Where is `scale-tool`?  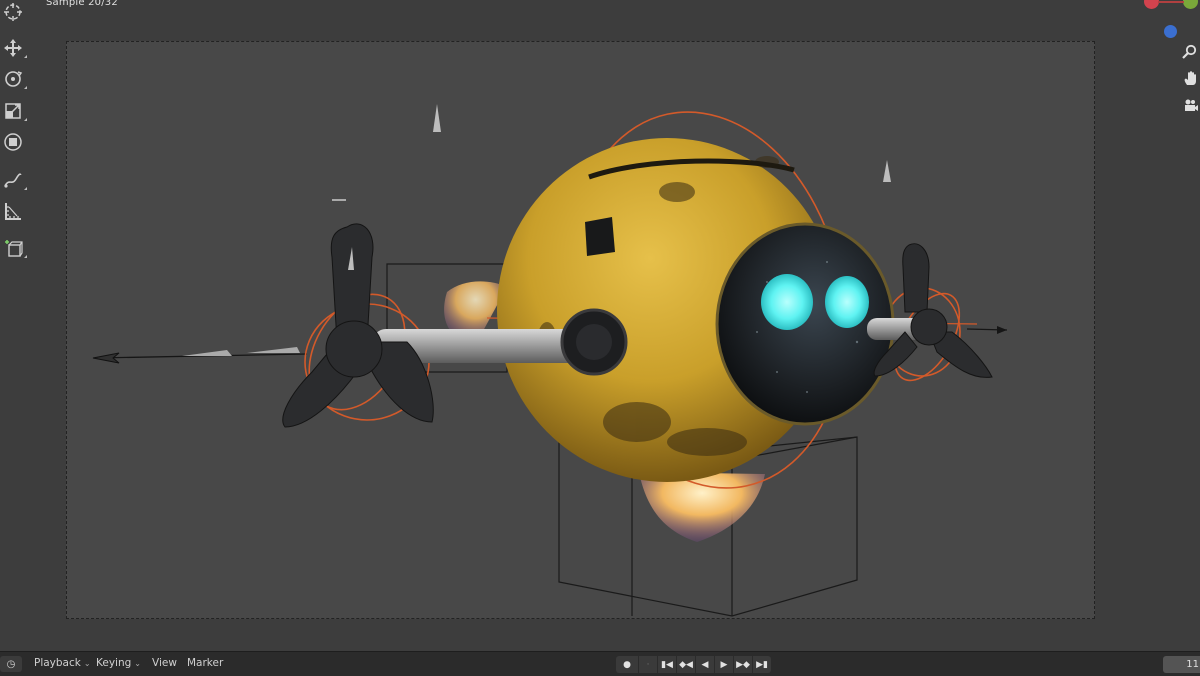 scale-tool is located at coordinates (14, 111).